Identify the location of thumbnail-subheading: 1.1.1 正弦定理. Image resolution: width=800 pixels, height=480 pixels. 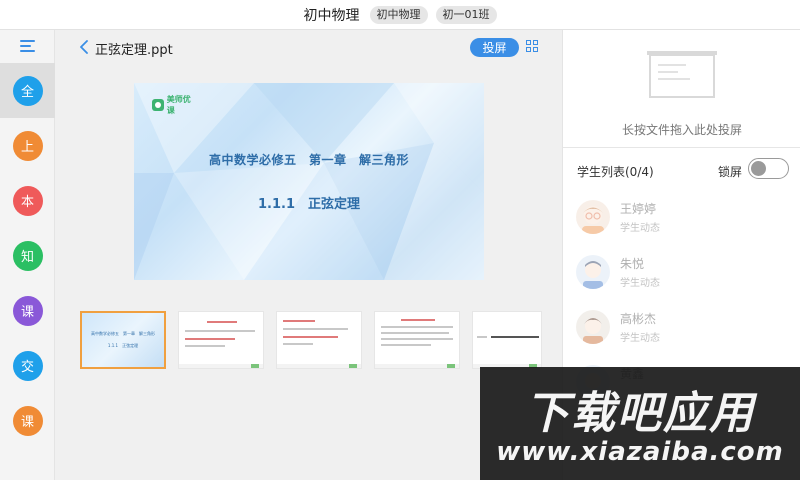
(123, 345).